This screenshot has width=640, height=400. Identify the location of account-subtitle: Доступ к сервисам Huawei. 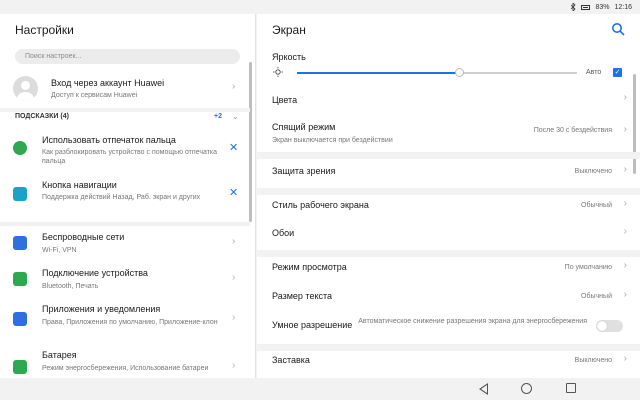
(94, 95).